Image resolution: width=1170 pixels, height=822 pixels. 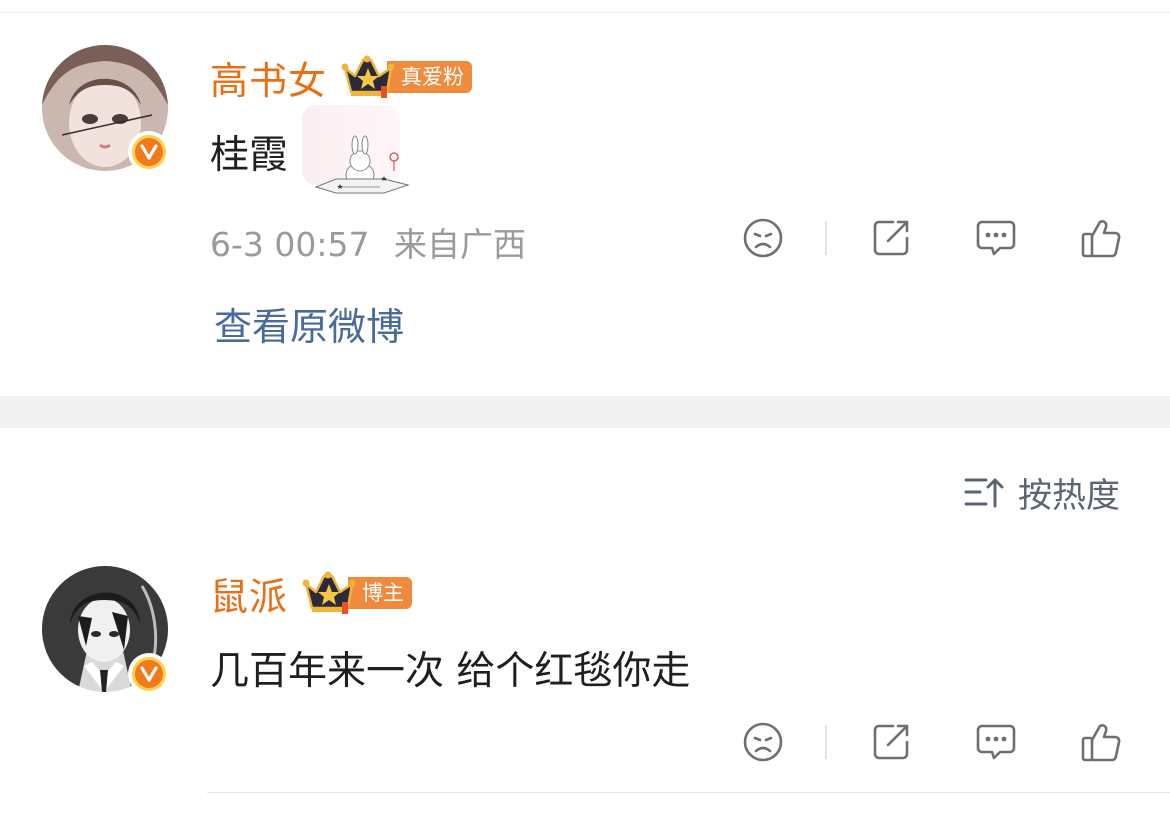 What do you see at coordinates (249, 593) in the screenshot?
I see `username: 鼠派` at bounding box center [249, 593].